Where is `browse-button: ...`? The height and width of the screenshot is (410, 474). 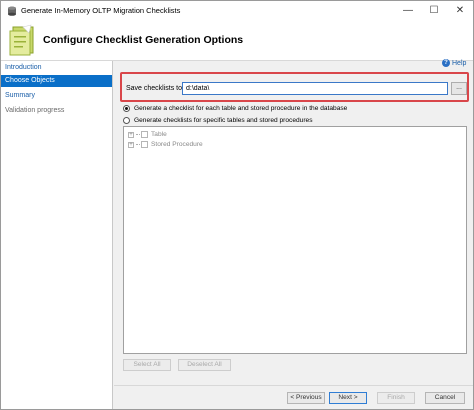
browse-button: ... is located at coordinates (459, 88).